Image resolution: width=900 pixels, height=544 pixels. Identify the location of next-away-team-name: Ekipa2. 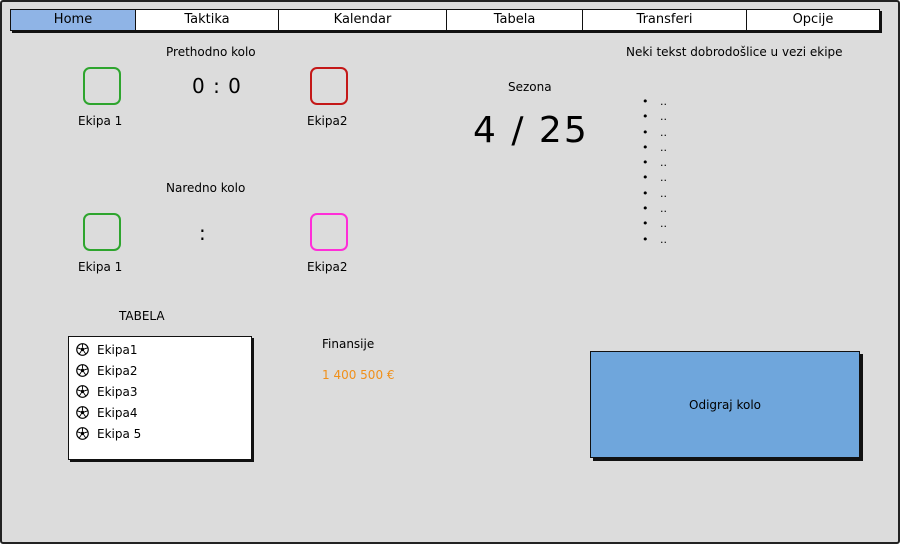
(327, 267).